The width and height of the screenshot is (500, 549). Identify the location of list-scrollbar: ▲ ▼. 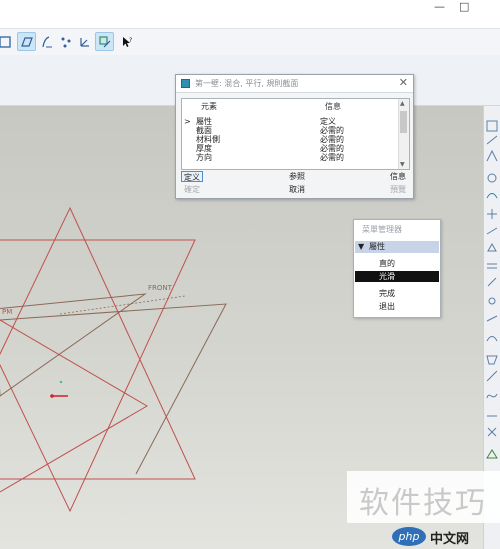
(403, 134).